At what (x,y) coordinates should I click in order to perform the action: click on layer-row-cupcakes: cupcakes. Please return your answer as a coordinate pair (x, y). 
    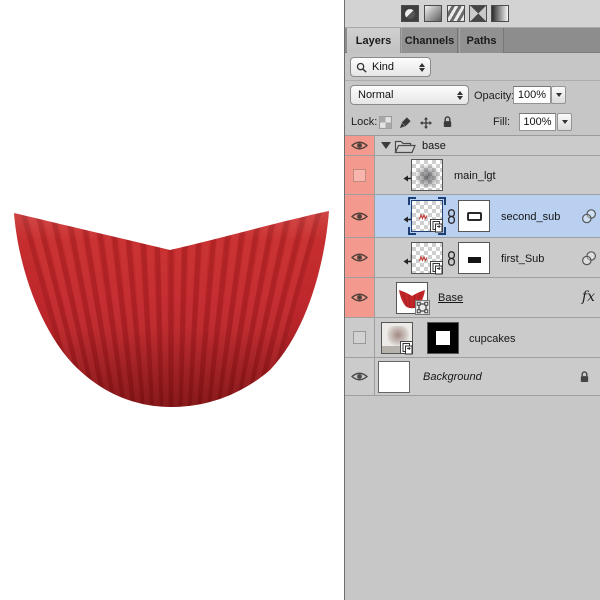
    Looking at the image, I should click on (472, 338).